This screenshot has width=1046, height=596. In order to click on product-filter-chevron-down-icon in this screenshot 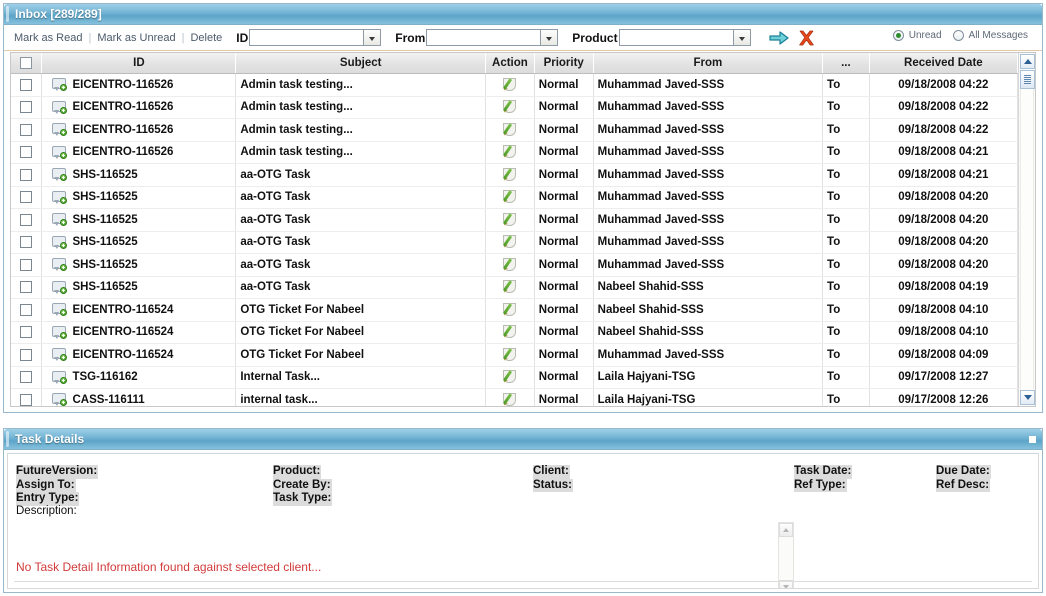, I will do `click(741, 37)`.